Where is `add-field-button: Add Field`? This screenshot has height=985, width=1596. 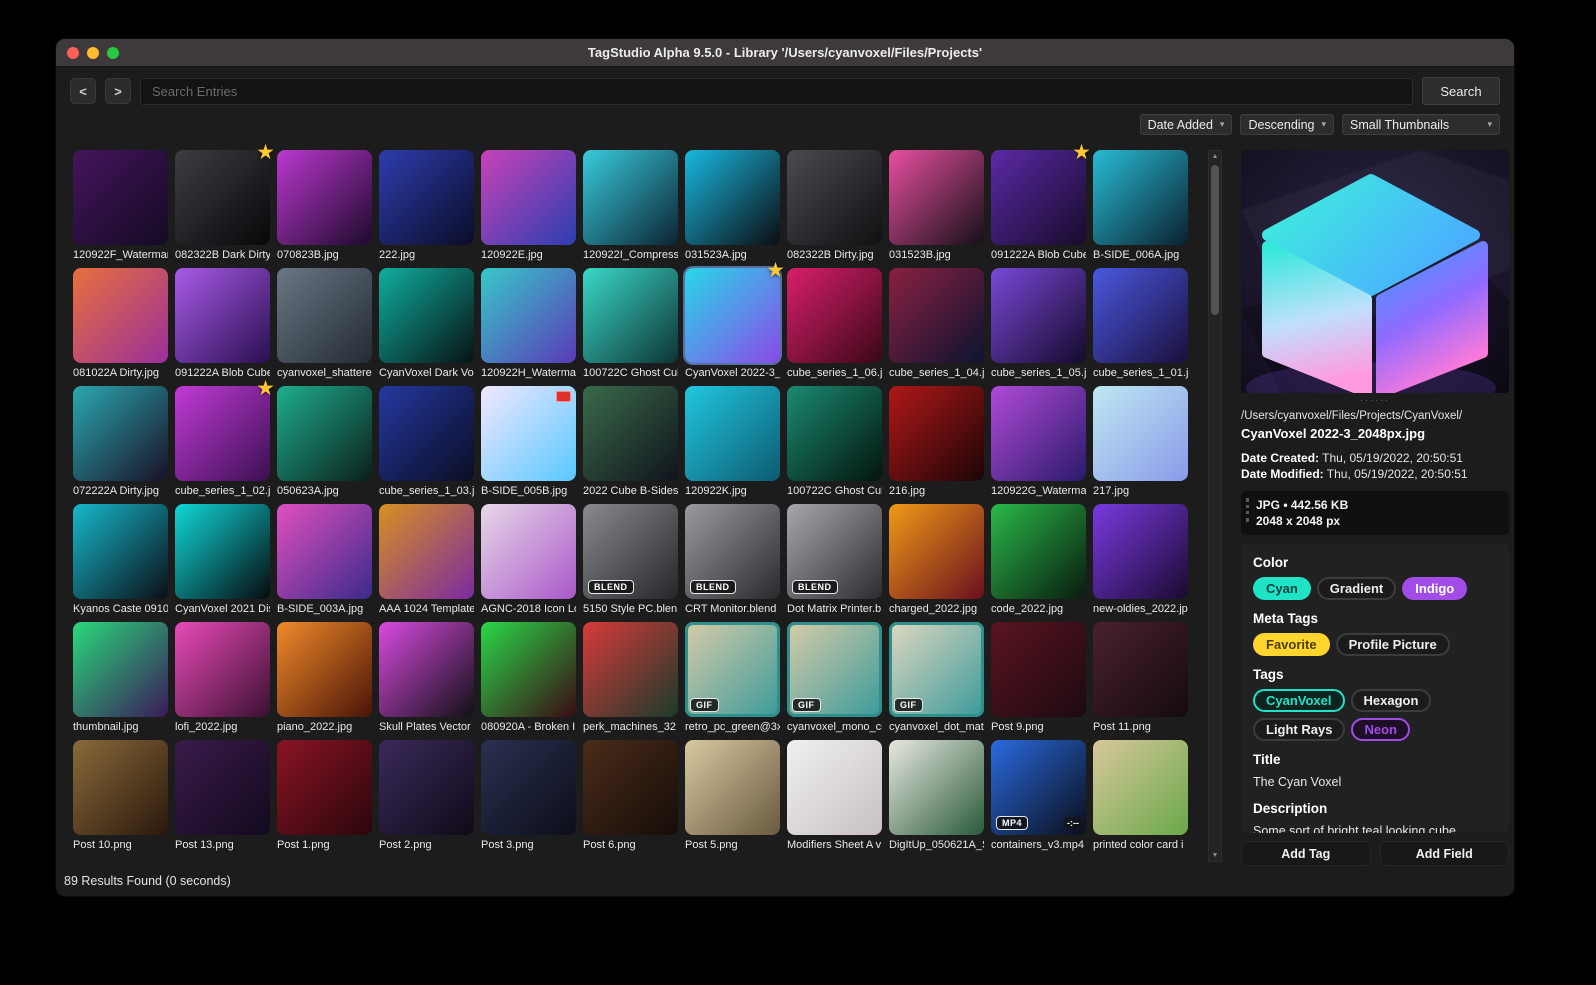
add-field-button: Add Field is located at coordinates (1444, 853).